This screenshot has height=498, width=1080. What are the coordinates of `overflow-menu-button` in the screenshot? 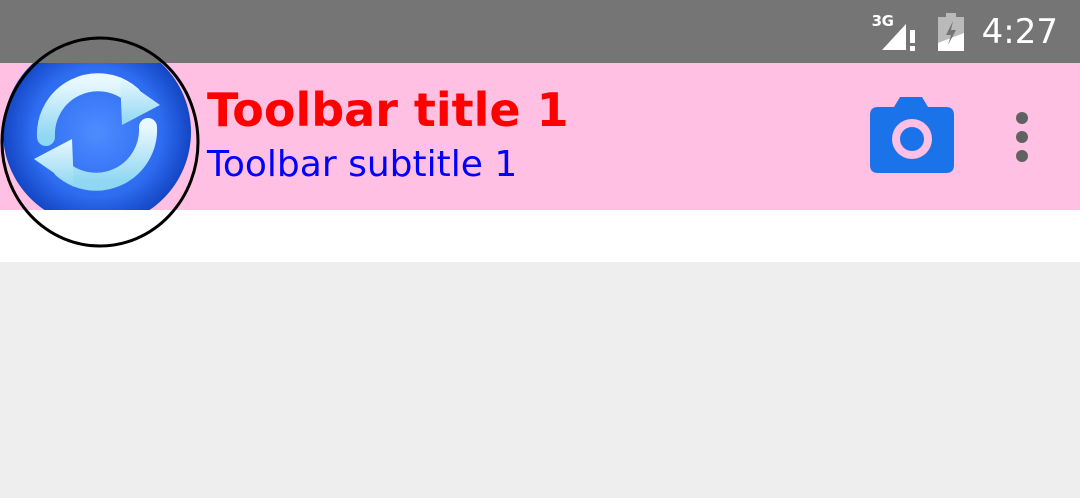 It's located at (1022, 137).